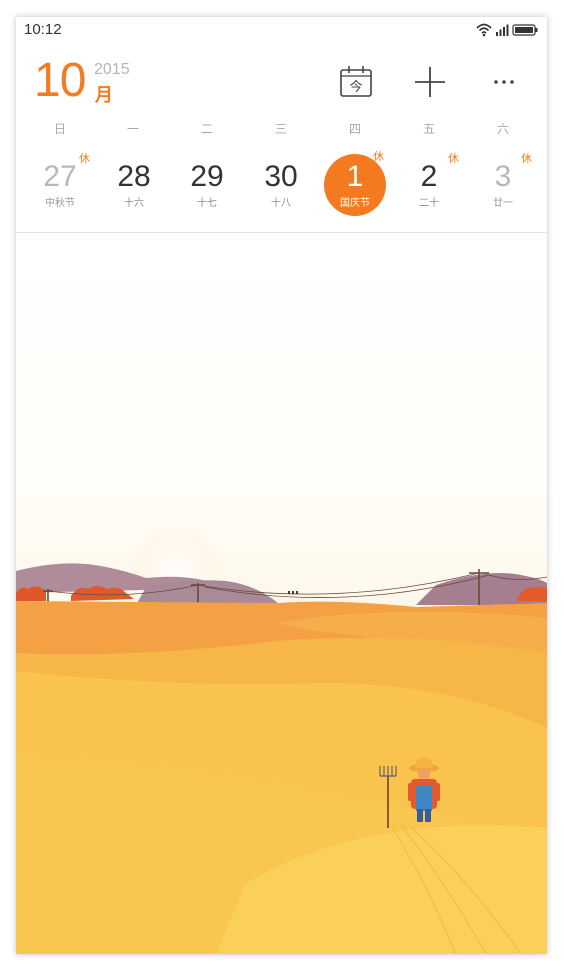 The image size is (564, 971). I want to click on today-button: 今, so click(356, 82).